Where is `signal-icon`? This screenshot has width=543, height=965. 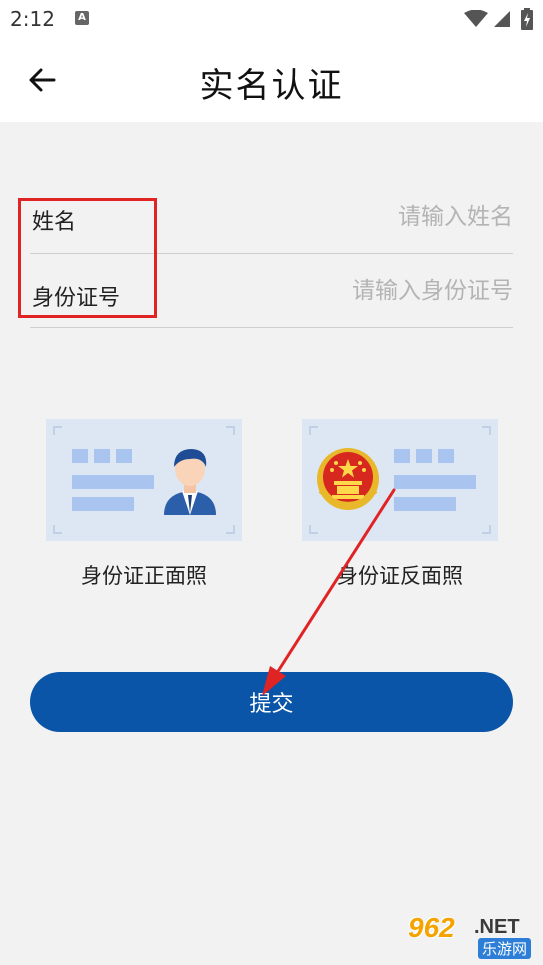 signal-icon is located at coordinates (502, 19).